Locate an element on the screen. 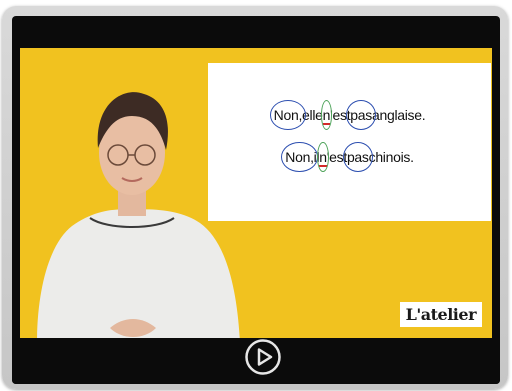 This screenshot has width=512, height=391. word: chinois. is located at coordinates (391, 157).